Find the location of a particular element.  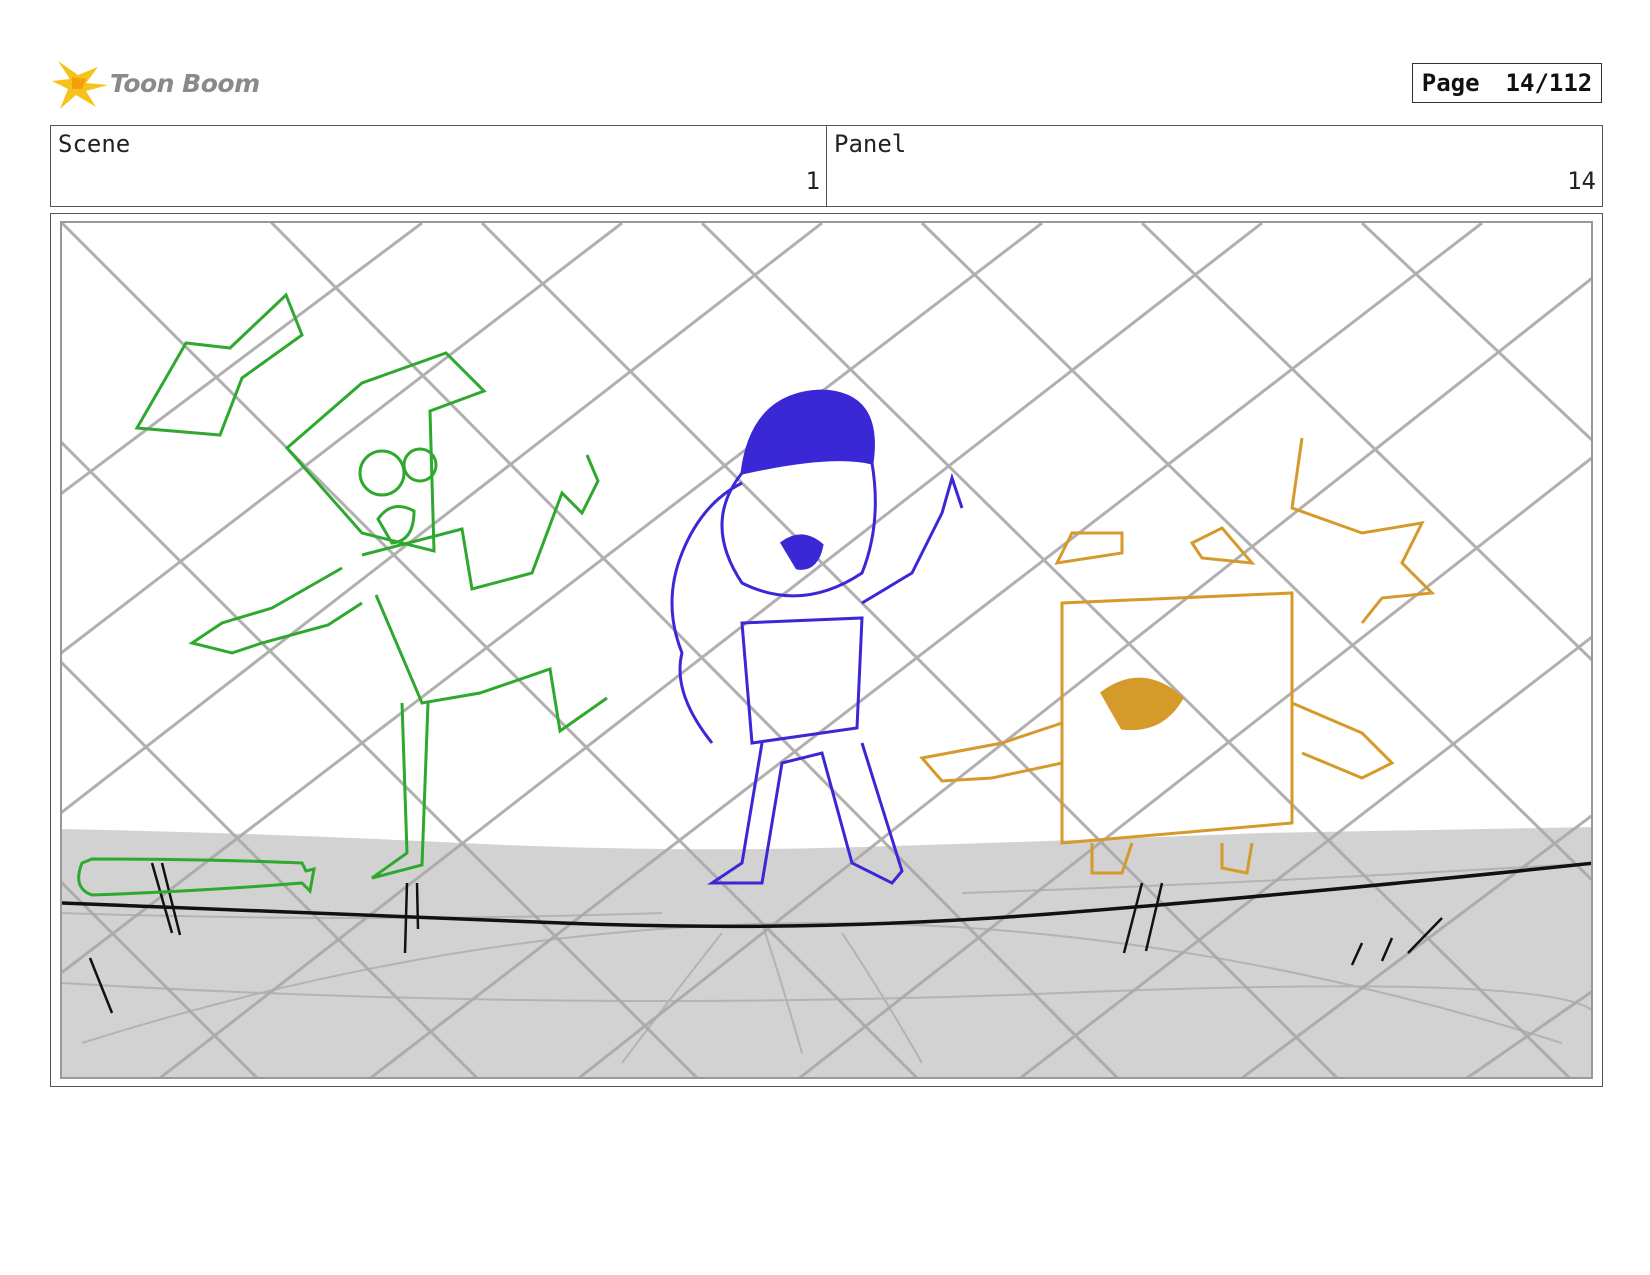

page-label: Page is located at coordinates (1450, 83).